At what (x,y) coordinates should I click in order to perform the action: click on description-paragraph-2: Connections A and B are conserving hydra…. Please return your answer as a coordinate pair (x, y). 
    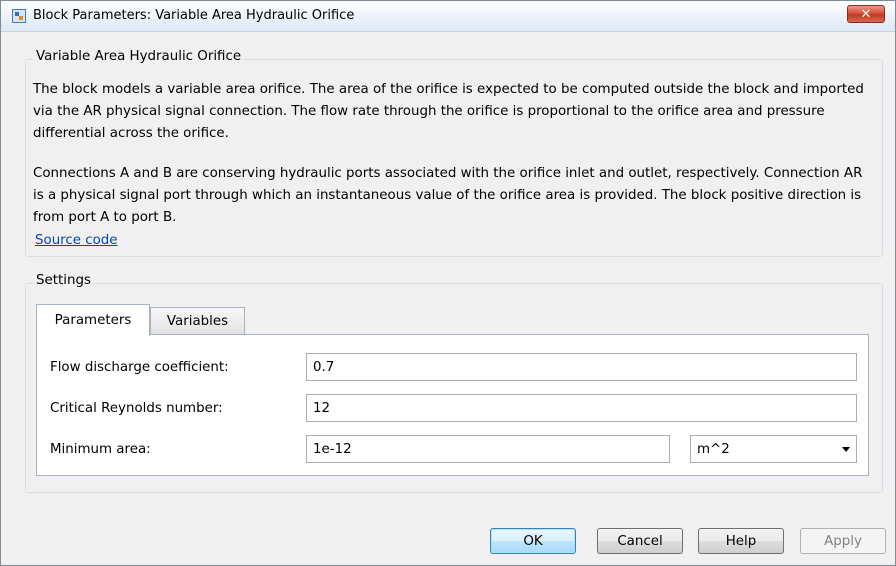
    Looking at the image, I should click on (448, 195).